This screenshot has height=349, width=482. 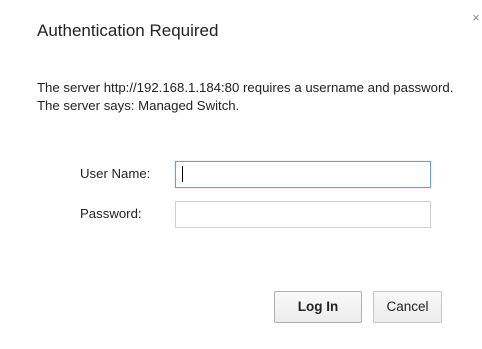 I want to click on text-caret, so click(x=182, y=174).